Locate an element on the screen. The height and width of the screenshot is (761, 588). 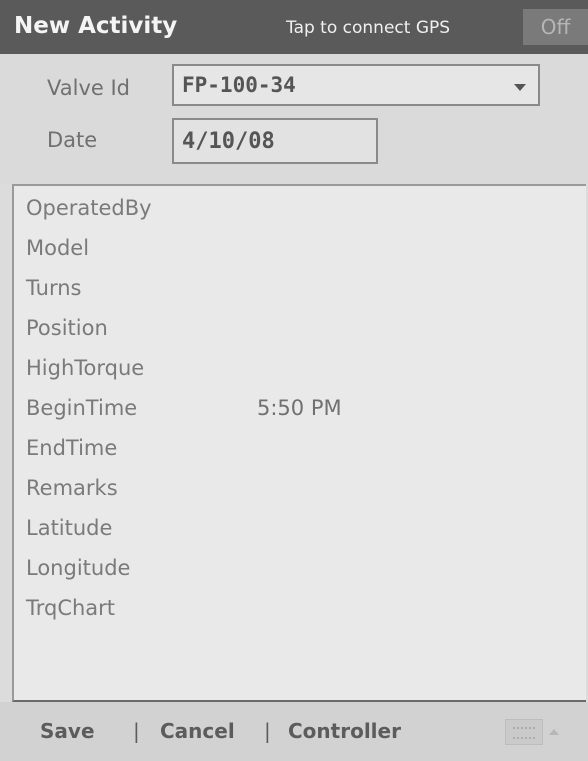
controller-button: Controller is located at coordinates (344, 731).